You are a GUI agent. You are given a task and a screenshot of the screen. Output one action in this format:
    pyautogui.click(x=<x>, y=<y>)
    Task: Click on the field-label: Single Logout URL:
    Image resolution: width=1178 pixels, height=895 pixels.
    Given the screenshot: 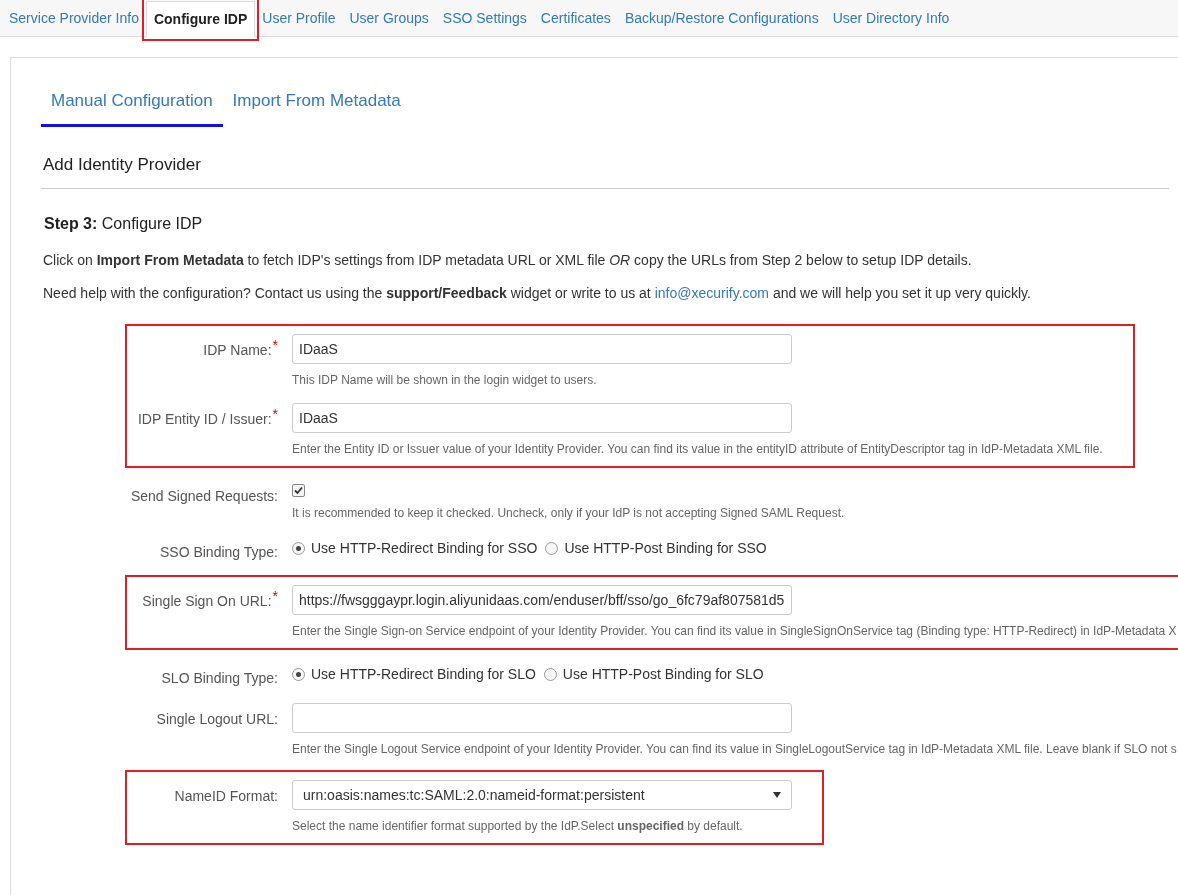 What is the action you would take?
    pyautogui.click(x=217, y=719)
    